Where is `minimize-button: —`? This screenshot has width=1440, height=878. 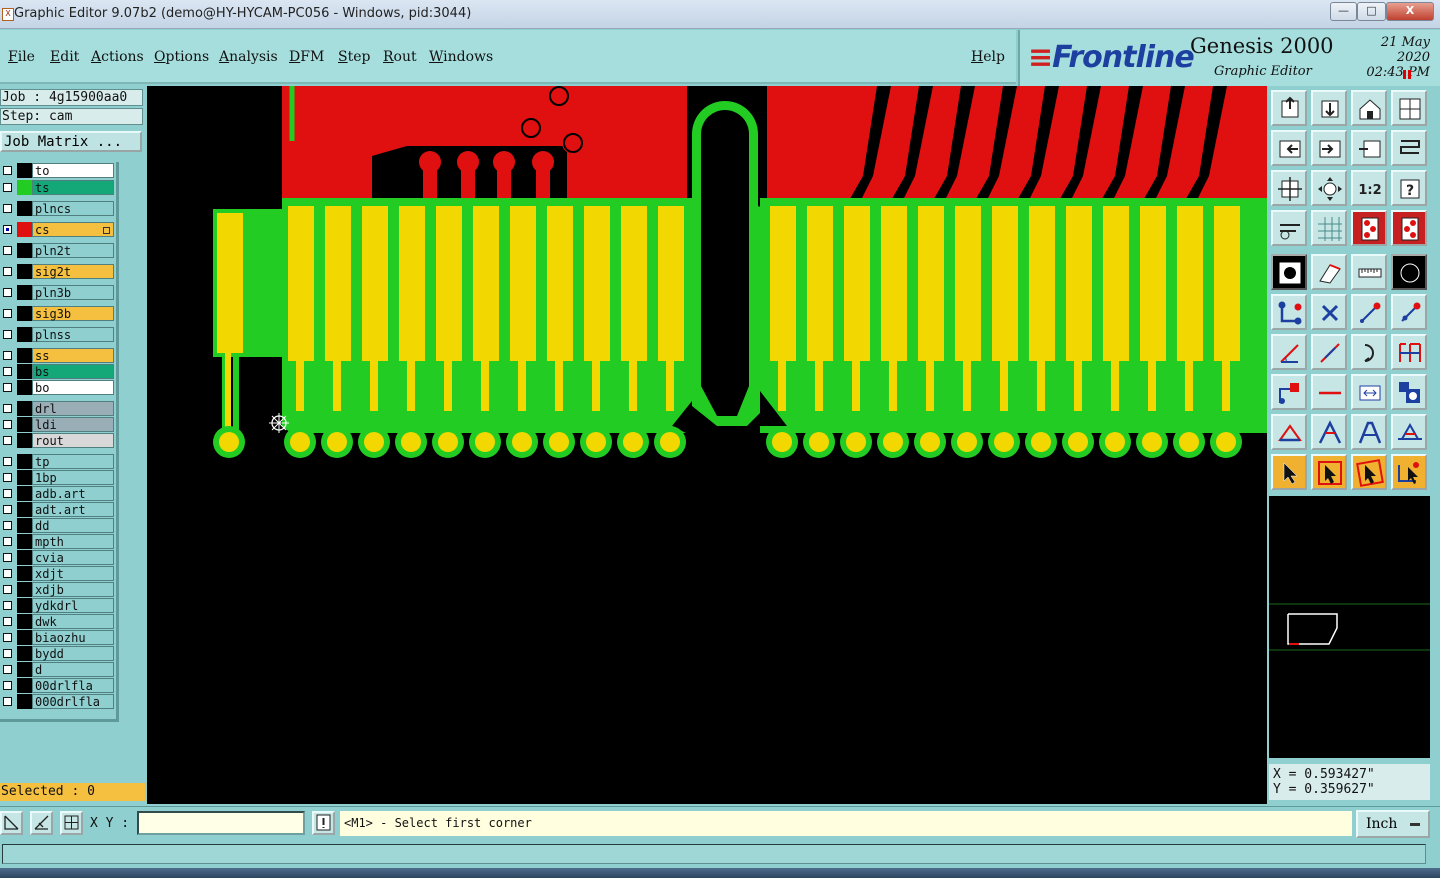 minimize-button: — is located at coordinates (1343, 11).